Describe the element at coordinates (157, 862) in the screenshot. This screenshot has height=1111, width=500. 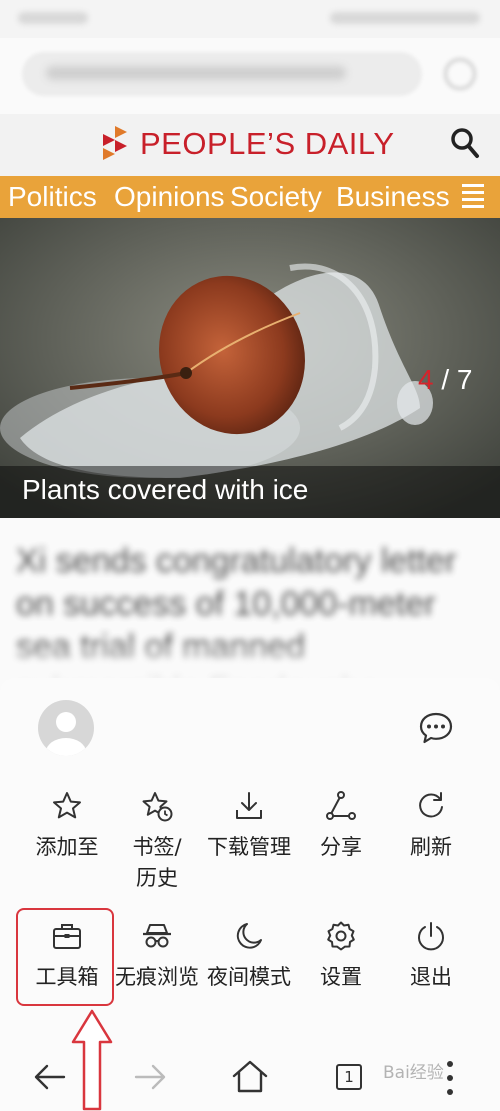
I see `menu-item-label: 书签/历史` at that location.